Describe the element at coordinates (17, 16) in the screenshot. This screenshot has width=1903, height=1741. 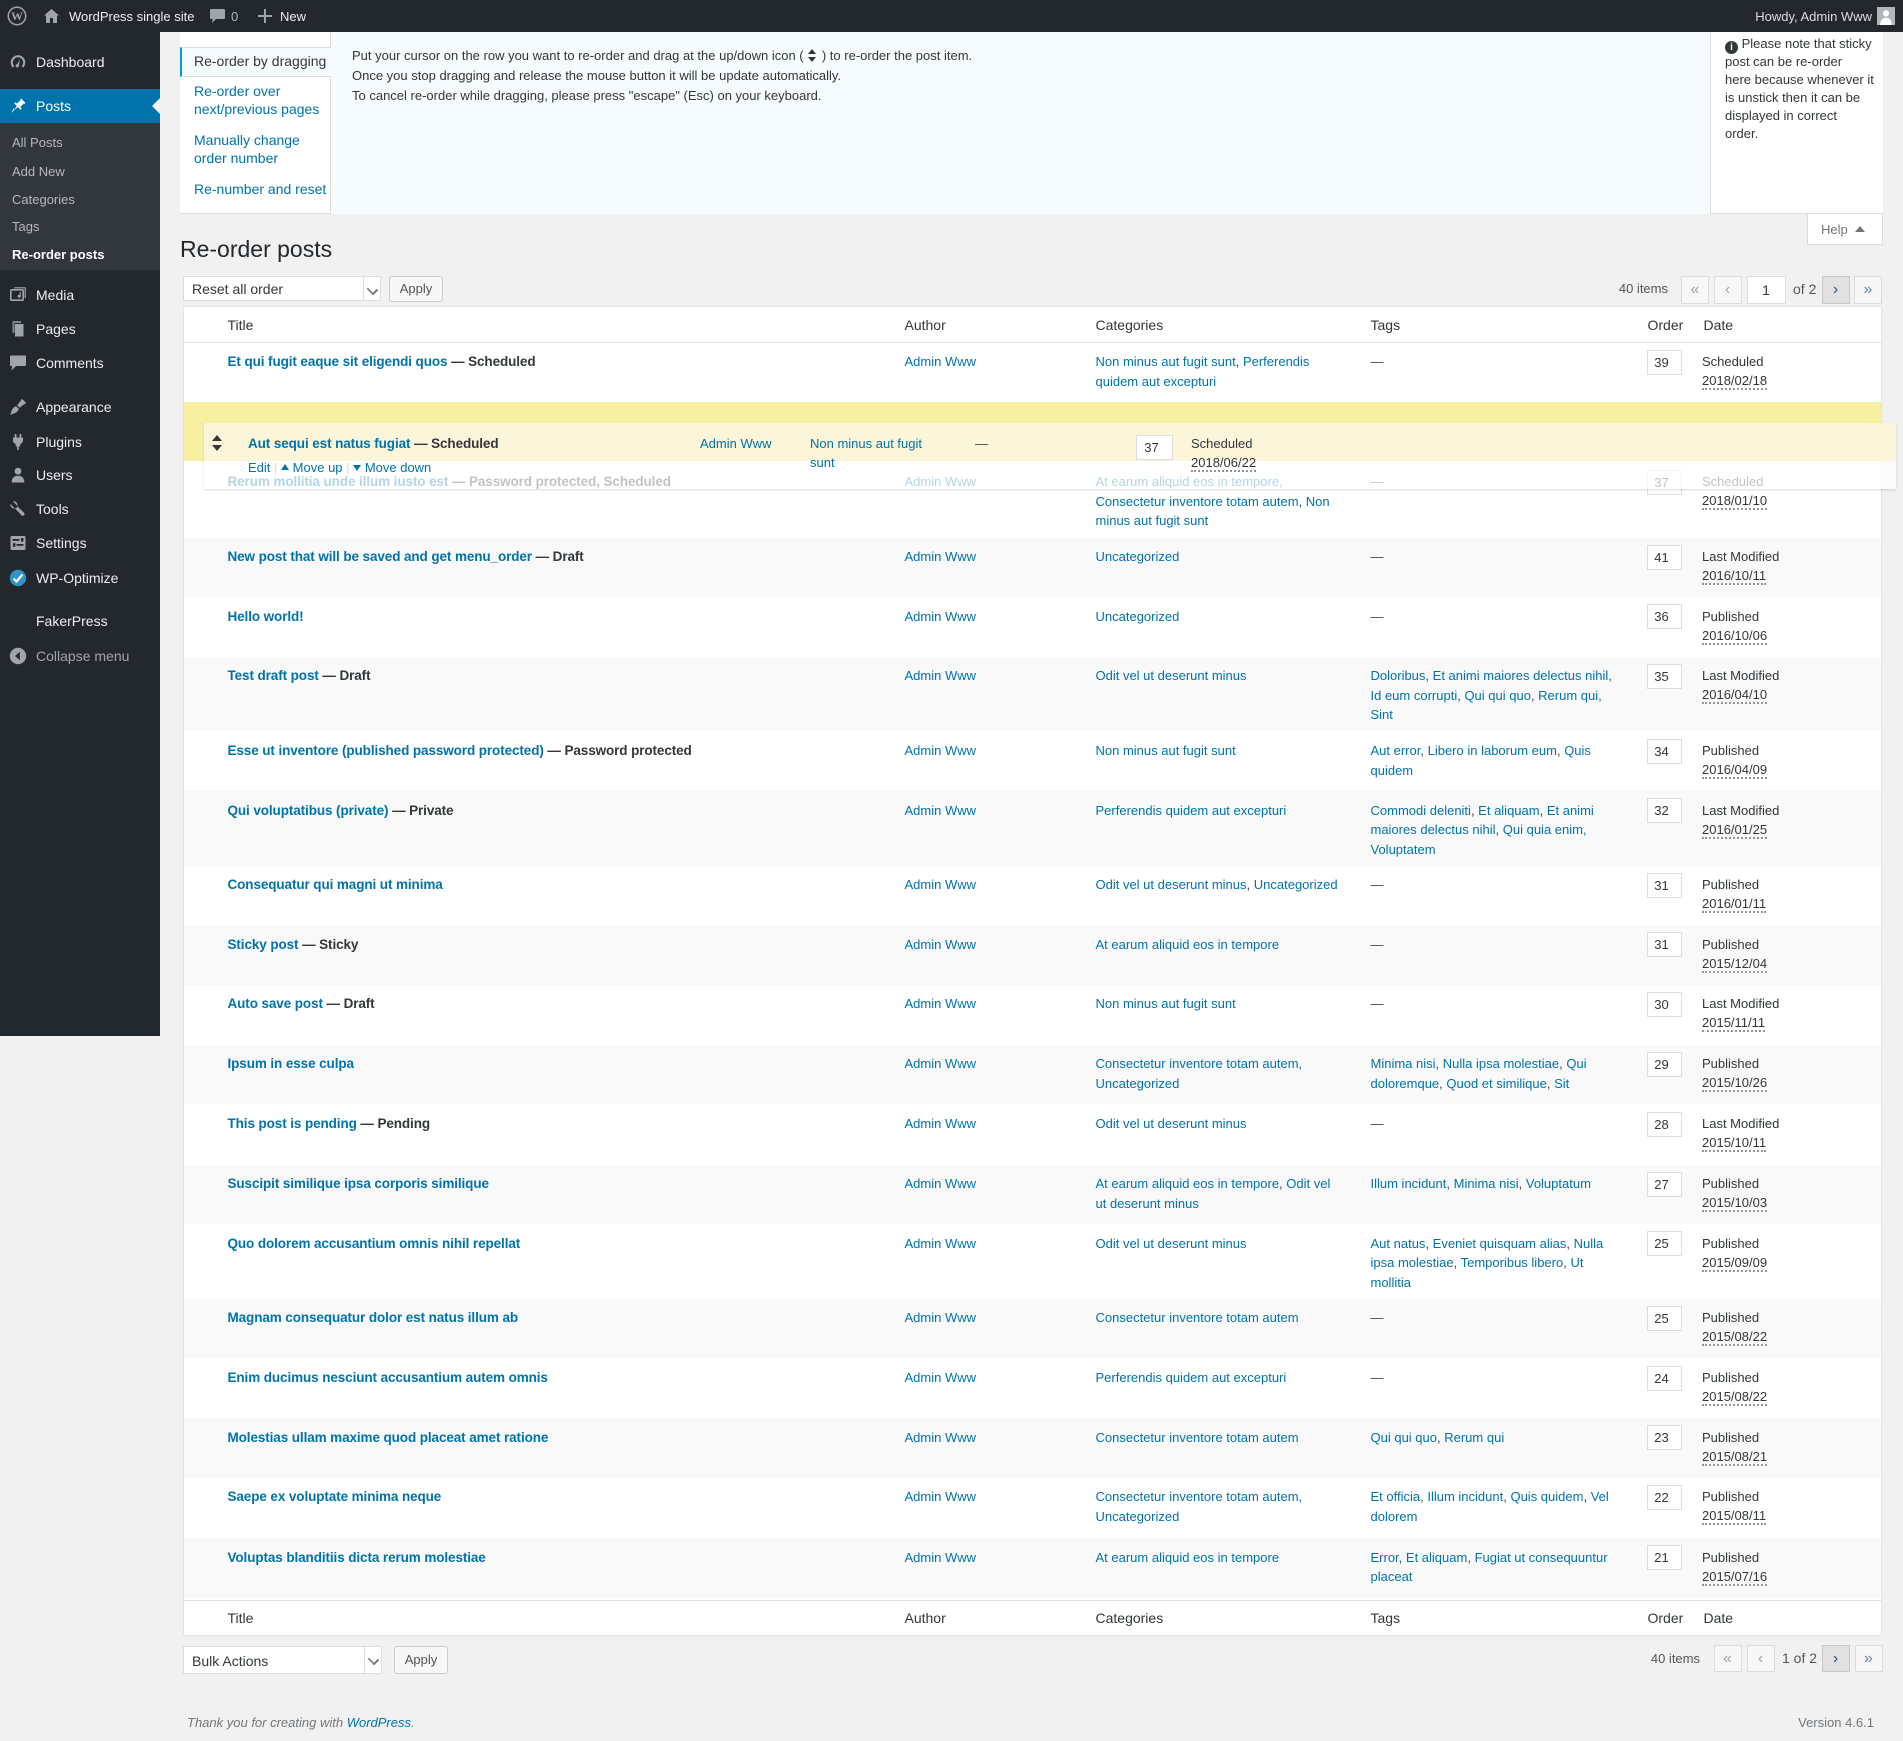
I see `svg-text: W` at that location.